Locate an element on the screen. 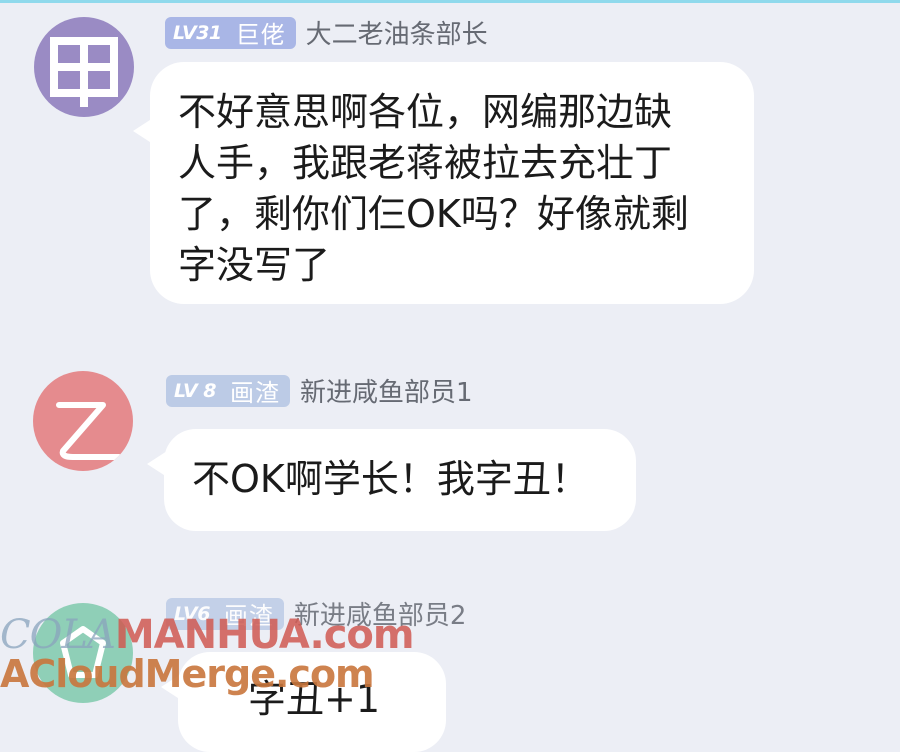 The height and width of the screenshot is (752, 900). title-label: 巨佬 is located at coordinates (260, 35).